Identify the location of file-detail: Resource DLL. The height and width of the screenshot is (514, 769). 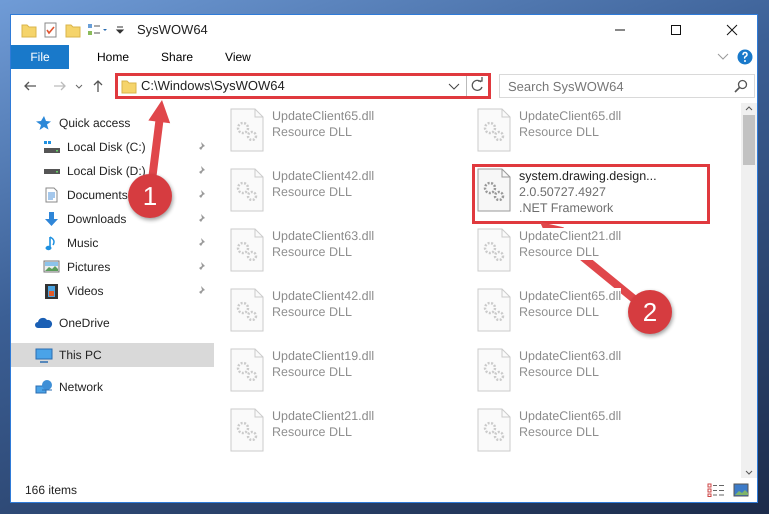
(559, 252).